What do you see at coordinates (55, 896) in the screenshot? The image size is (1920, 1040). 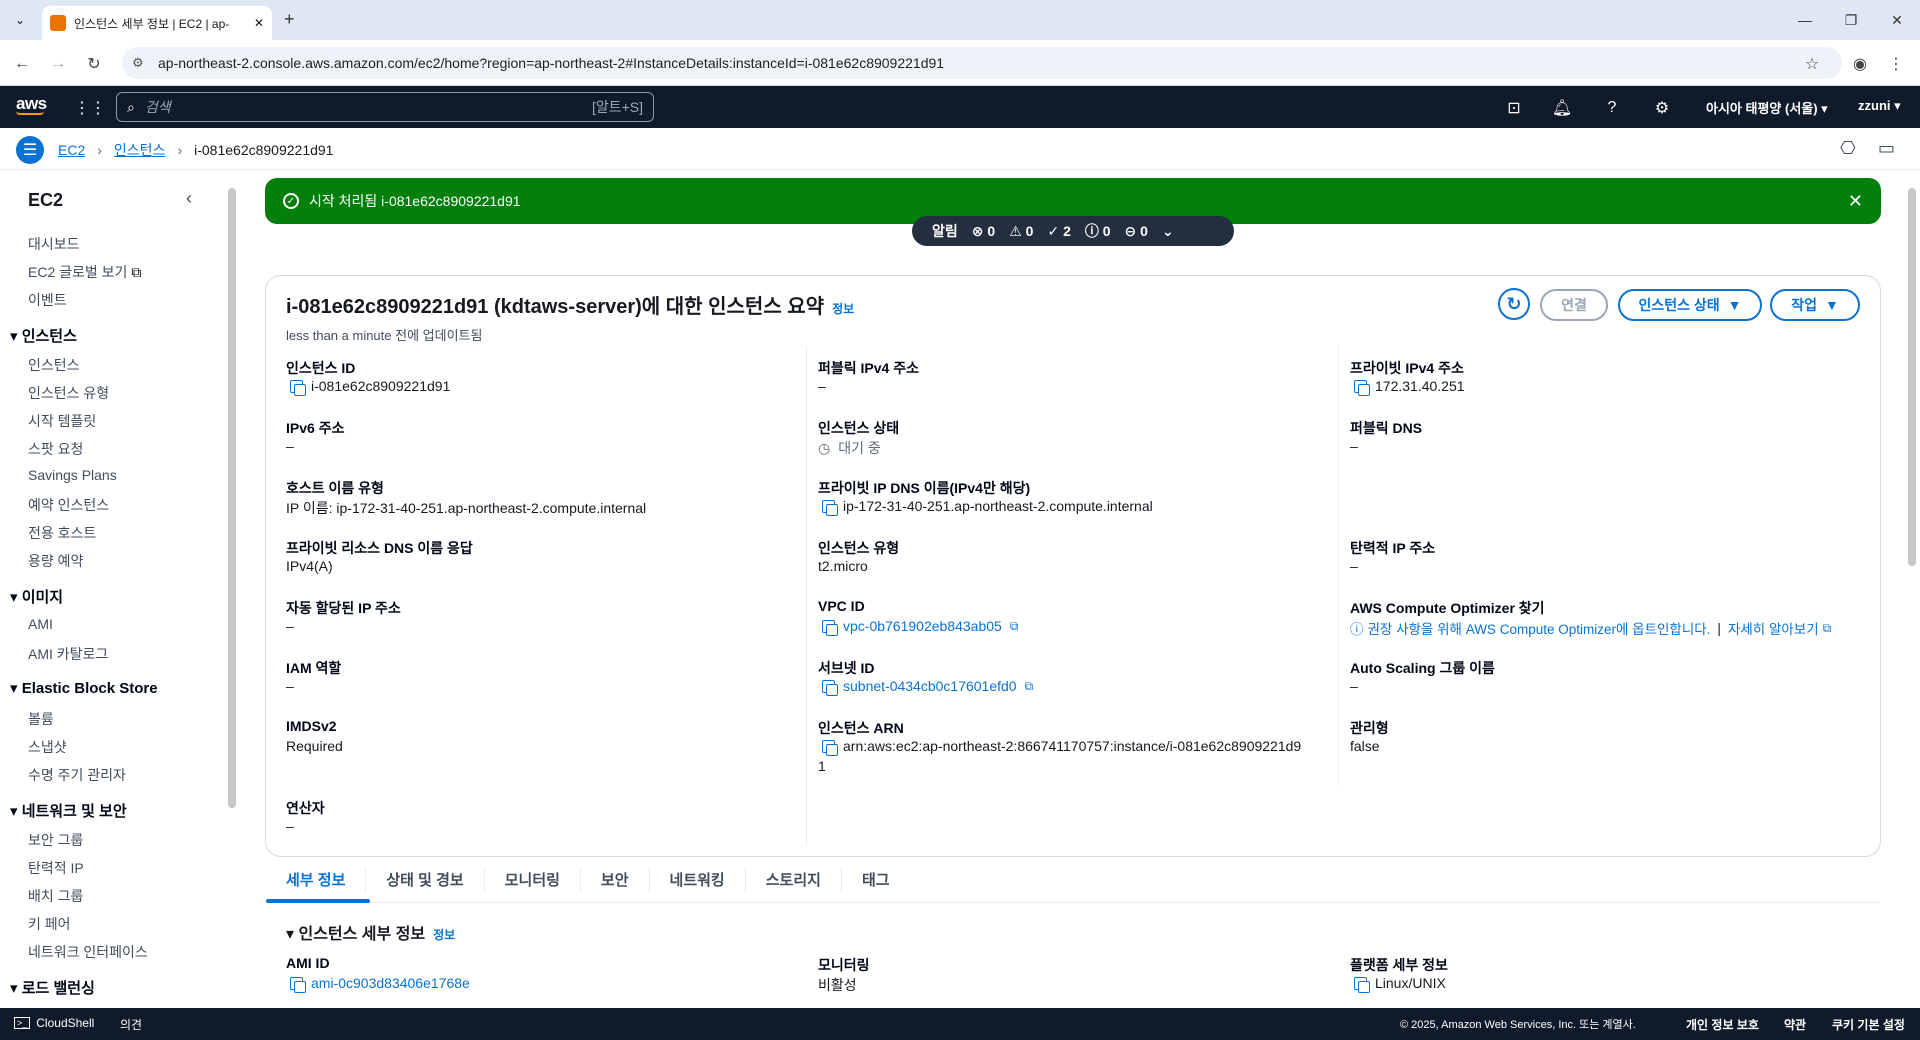 I see `sidebar-item-placement-groups: 배치 그룹` at bounding box center [55, 896].